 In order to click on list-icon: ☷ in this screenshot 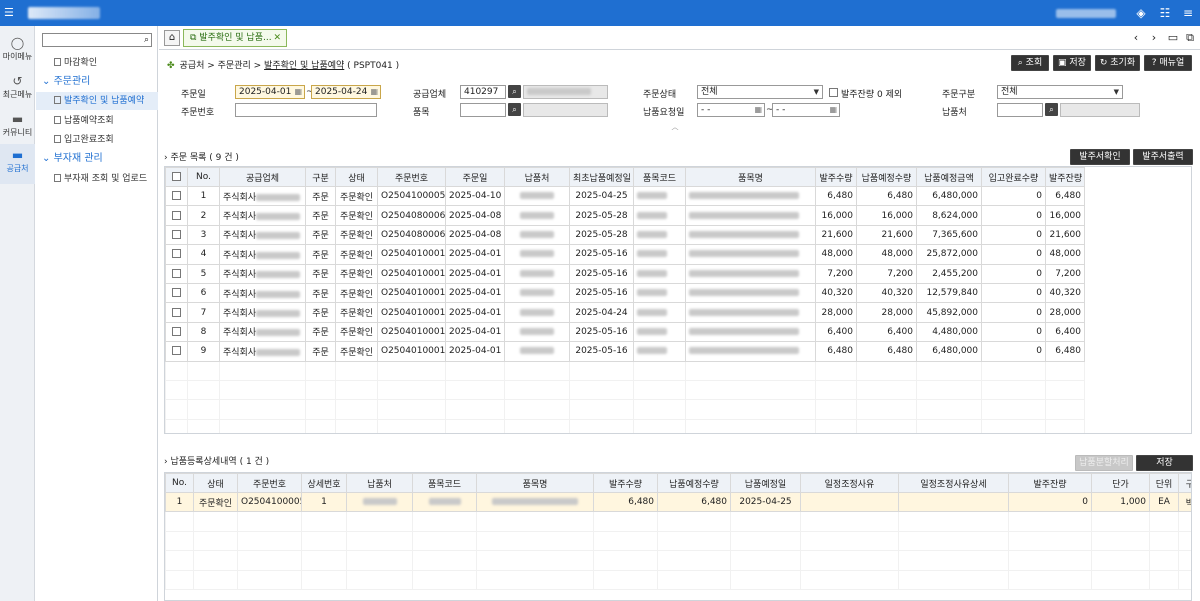, I will do `click(1165, 13)`.